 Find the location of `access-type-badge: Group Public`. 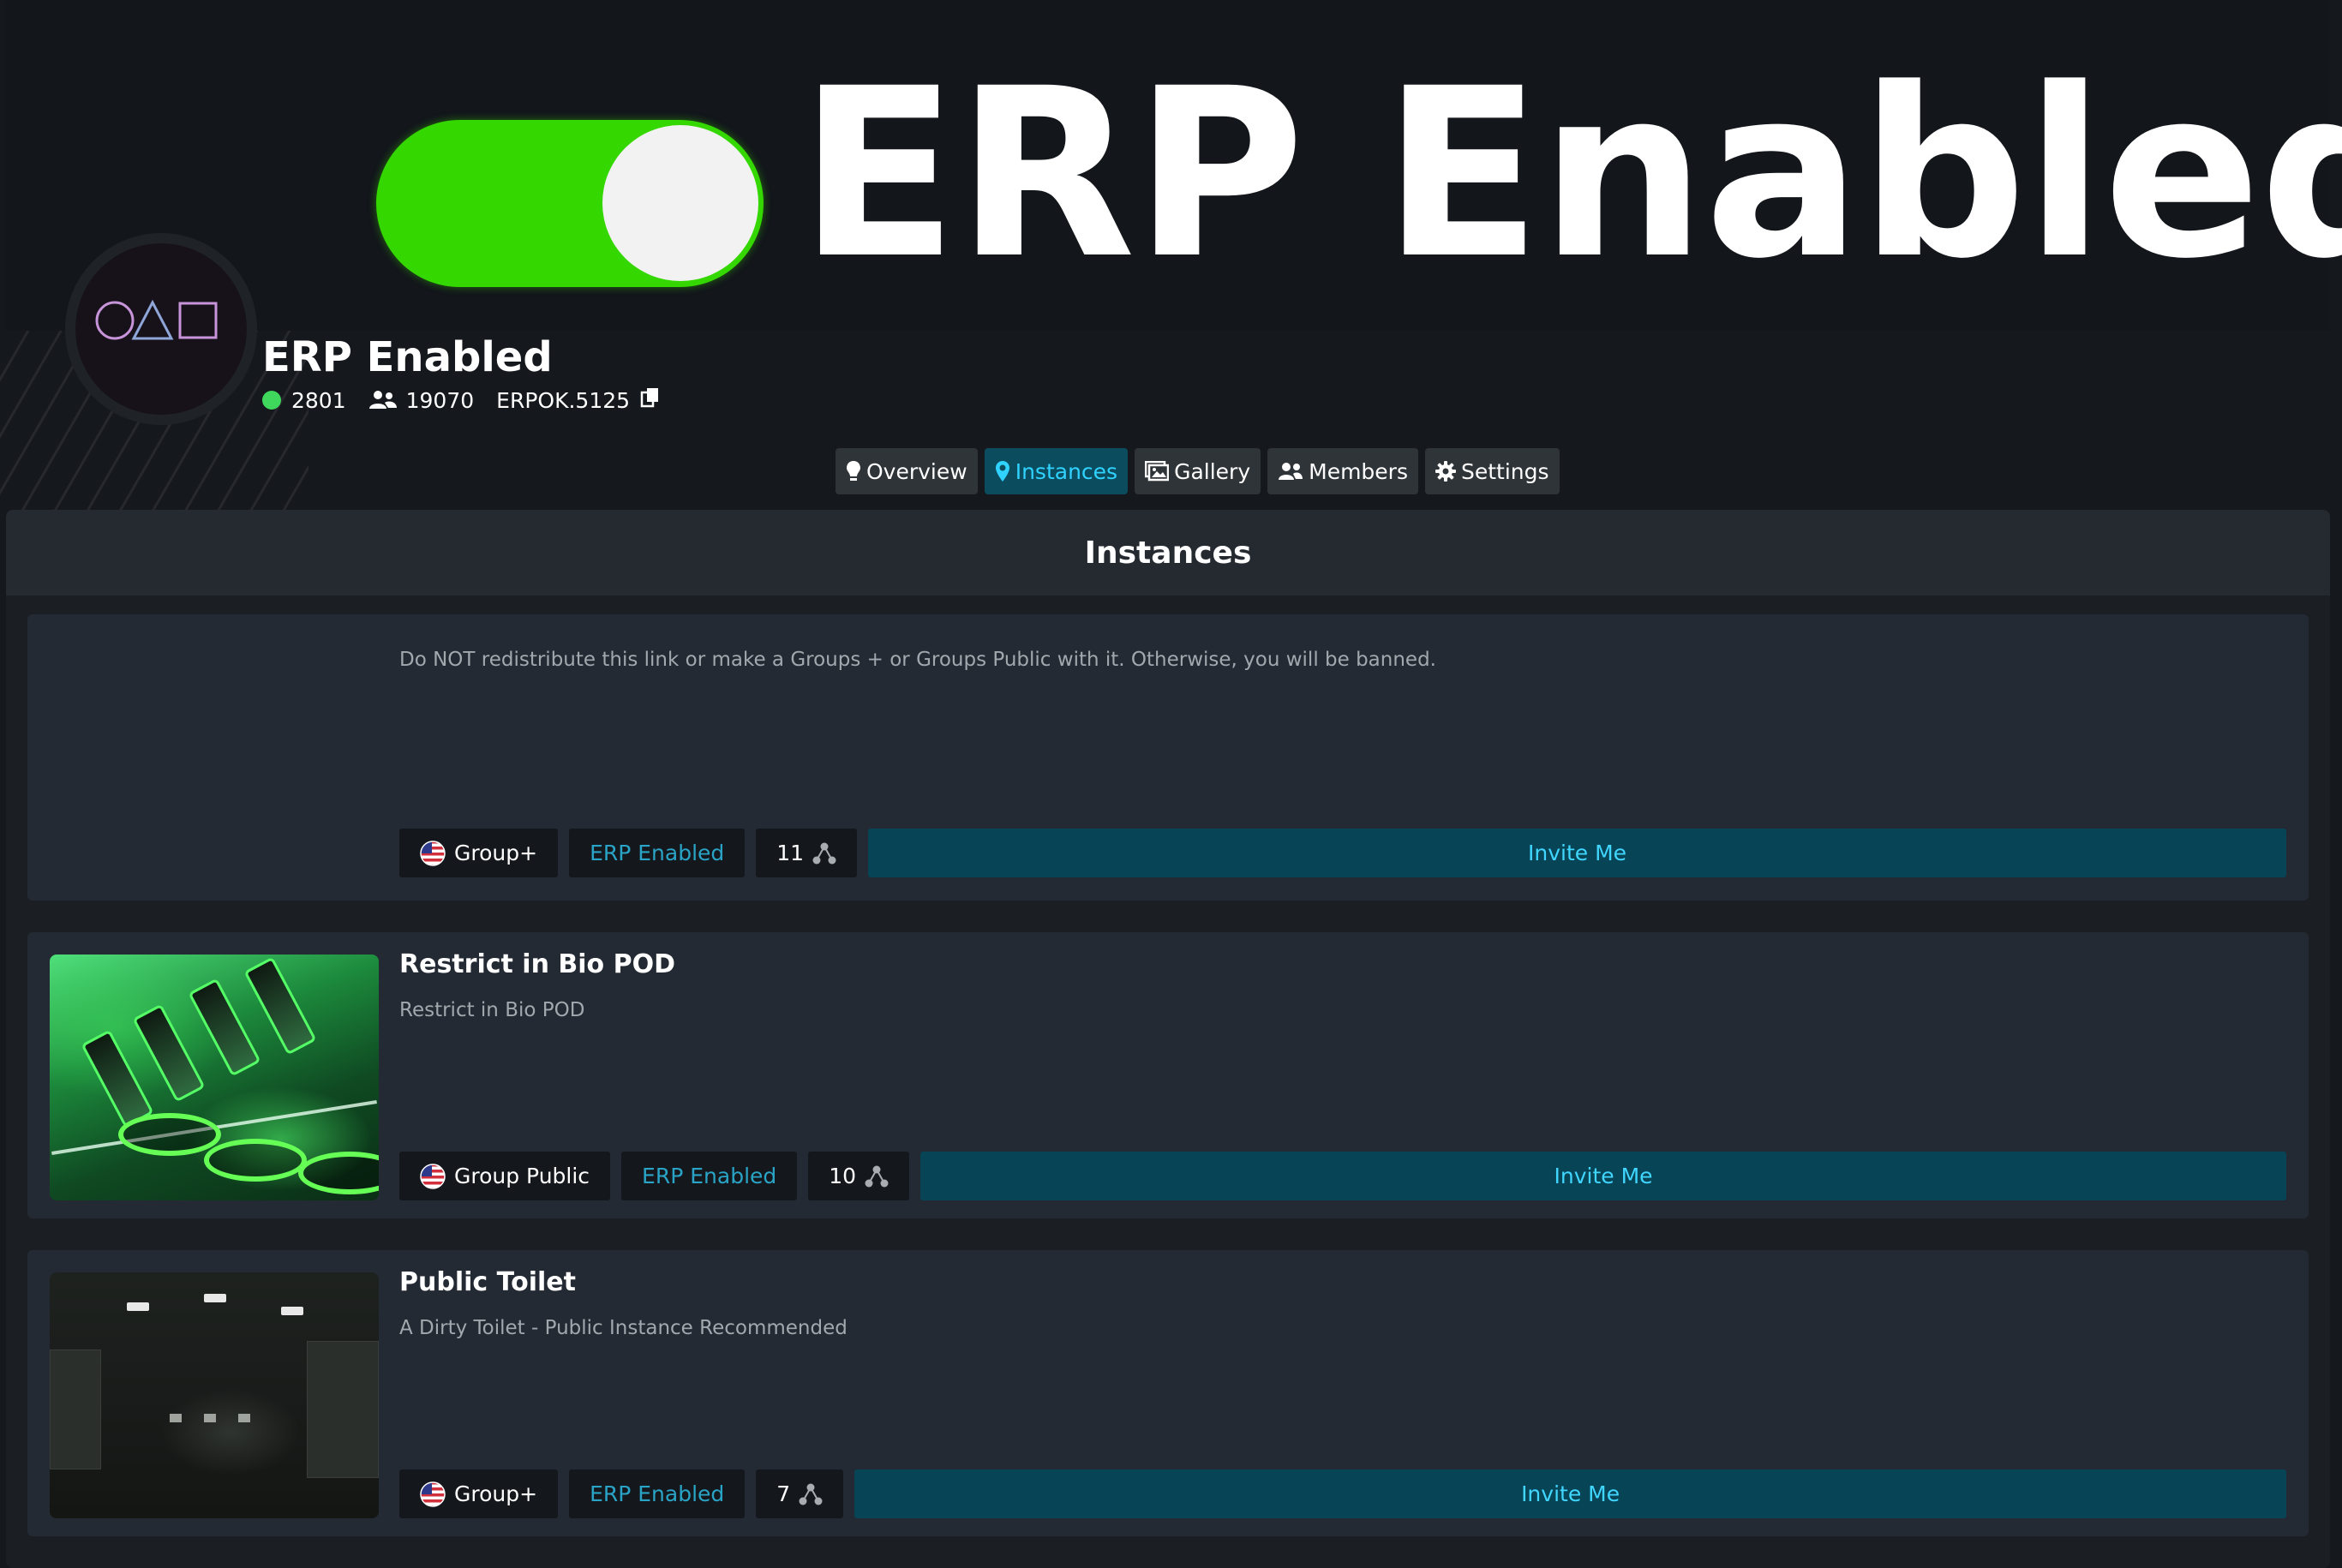

access-type-badge: Group Public is located at coordinates (505, 1176).